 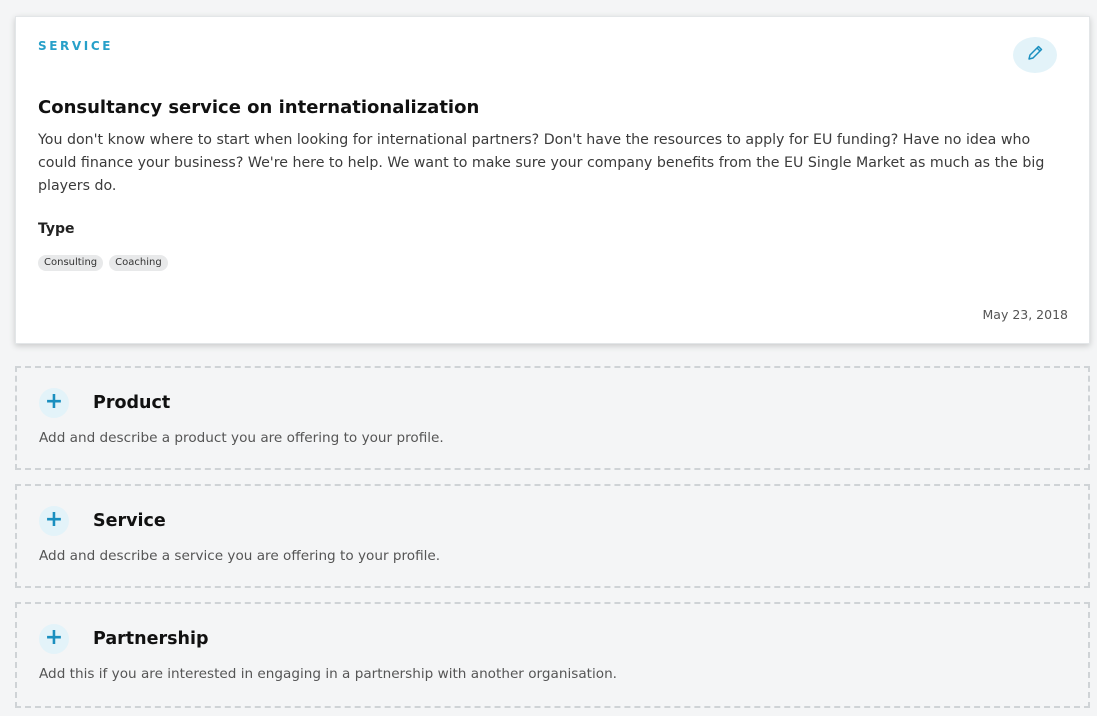 I want to click on pencil-icon, so click(x=1035, y=55).